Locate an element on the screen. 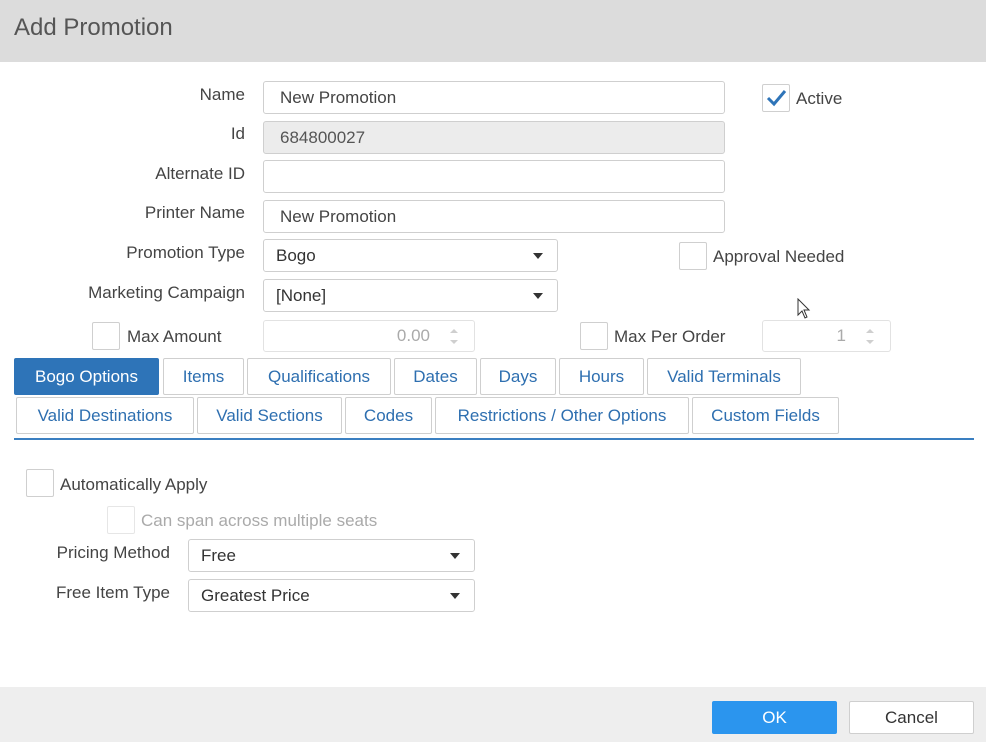 Image resolution: width=986 pixels, height=742 pixels. dialog-titlebar: Add Promotion is located at coordinates (493, 31).